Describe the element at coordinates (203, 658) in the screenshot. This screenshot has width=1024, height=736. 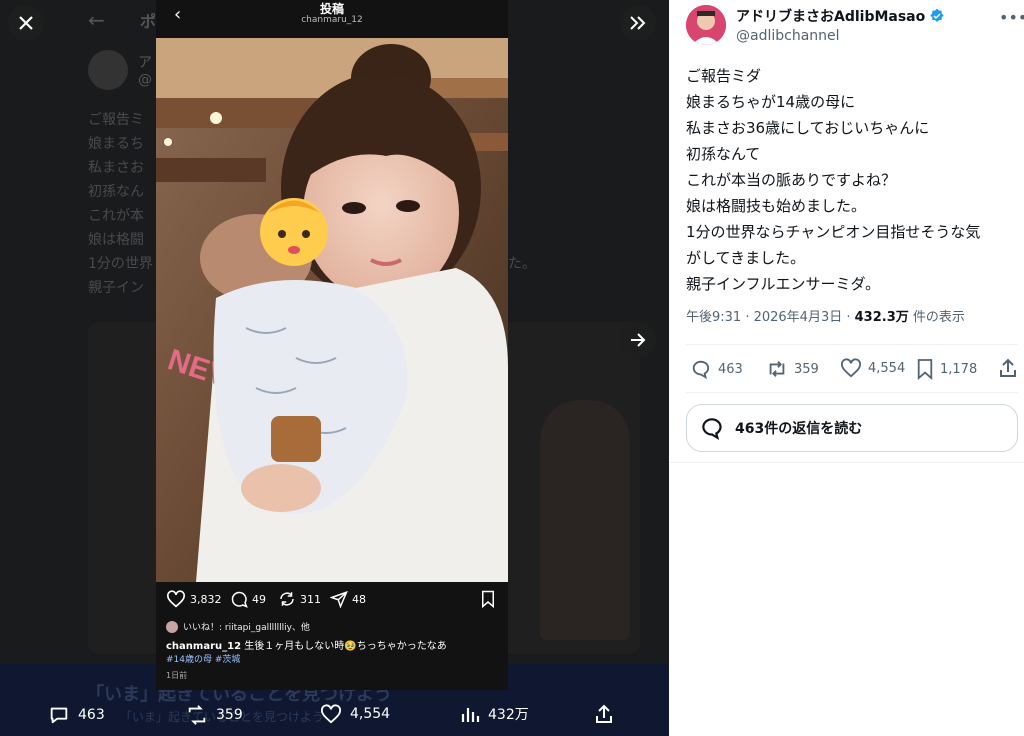
I see `post-hashtags: #14歳の母 #茨城` at that location.